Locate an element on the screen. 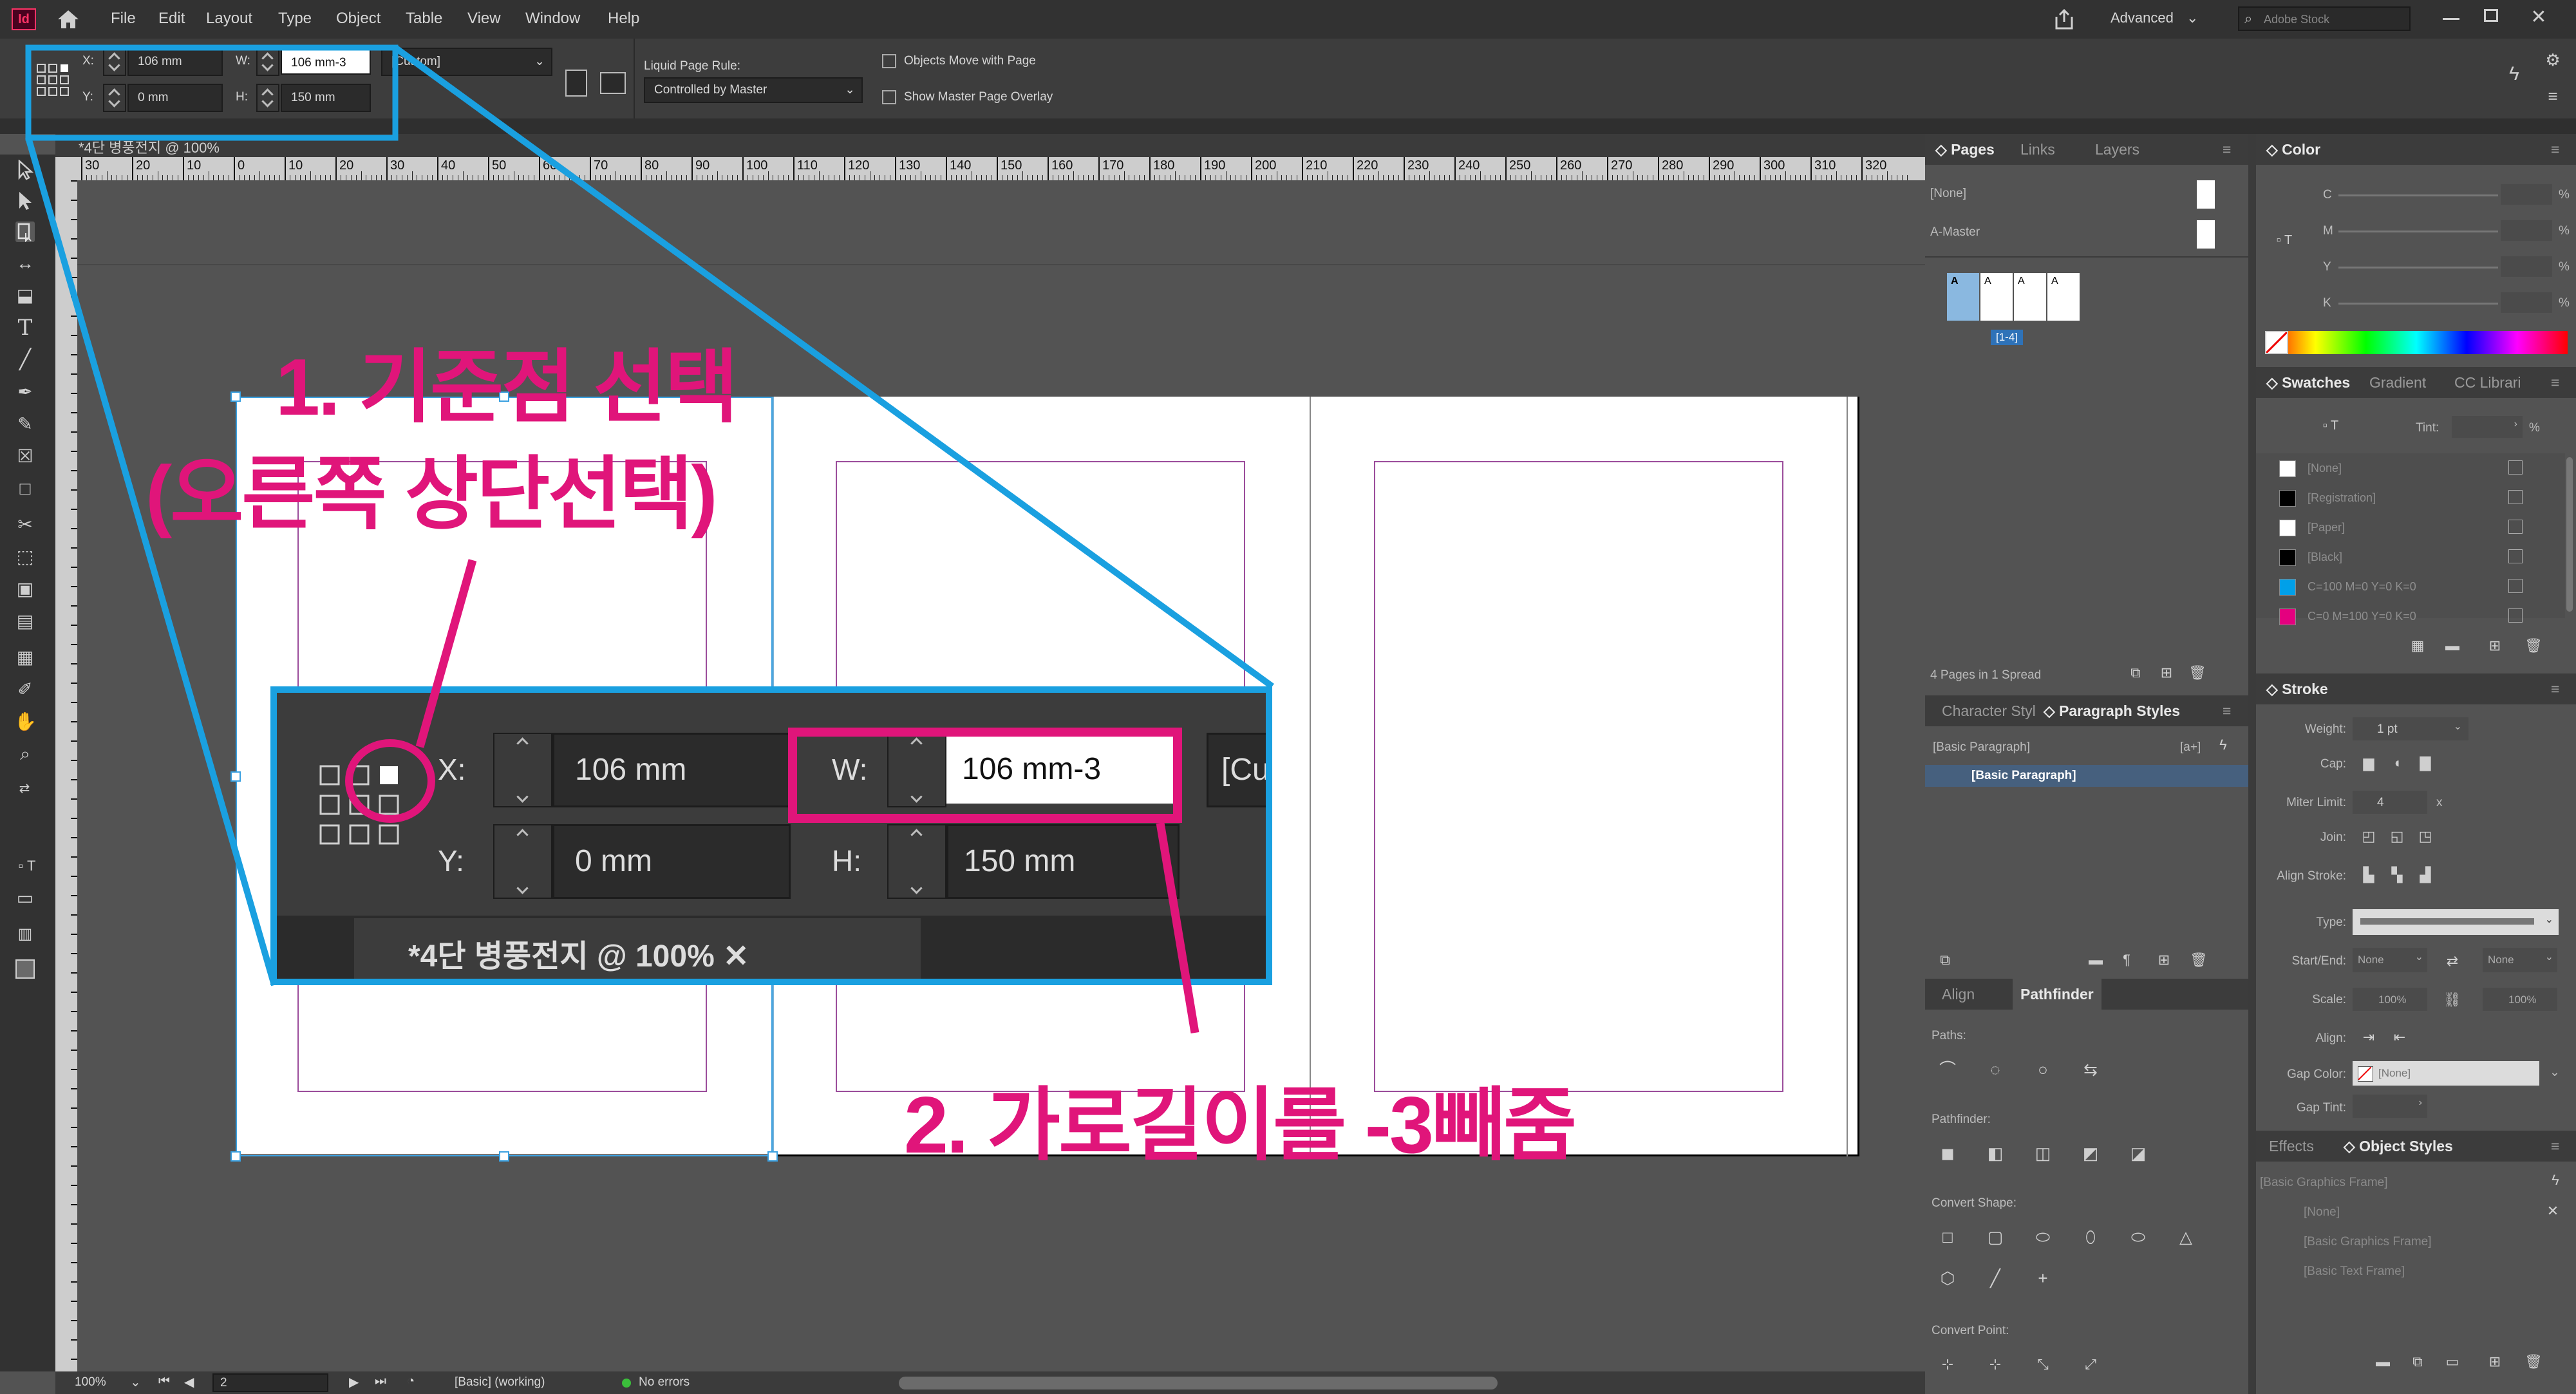 The width and height of the screenshot is (2576, 1394). reverse-path-icon: ⇆ is located at coordinates (2090, 1069).